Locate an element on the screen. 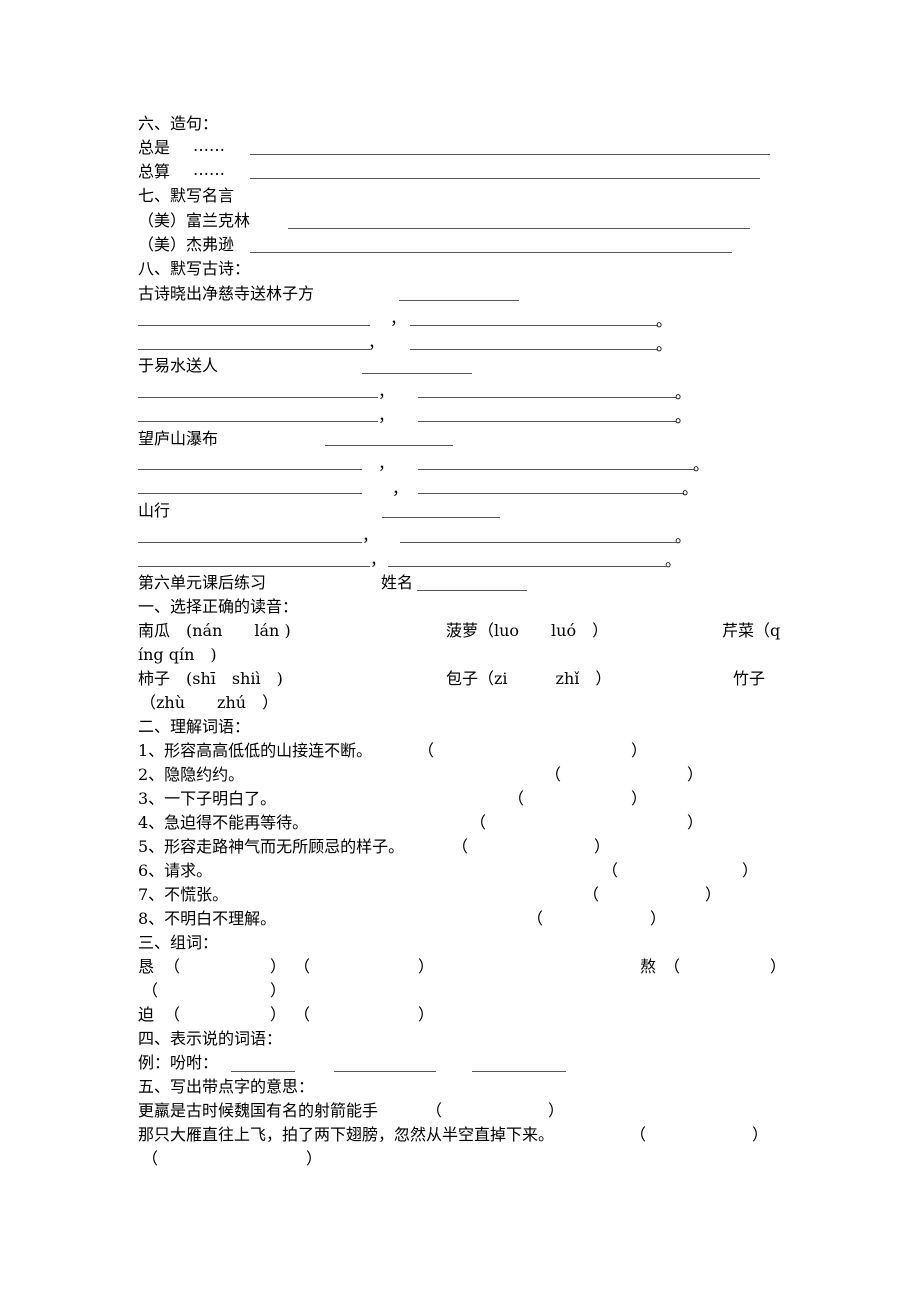 The image size is (920, 1302). definition-item-8: 8、不明白不理解。 is located at coordinates (207, 918).